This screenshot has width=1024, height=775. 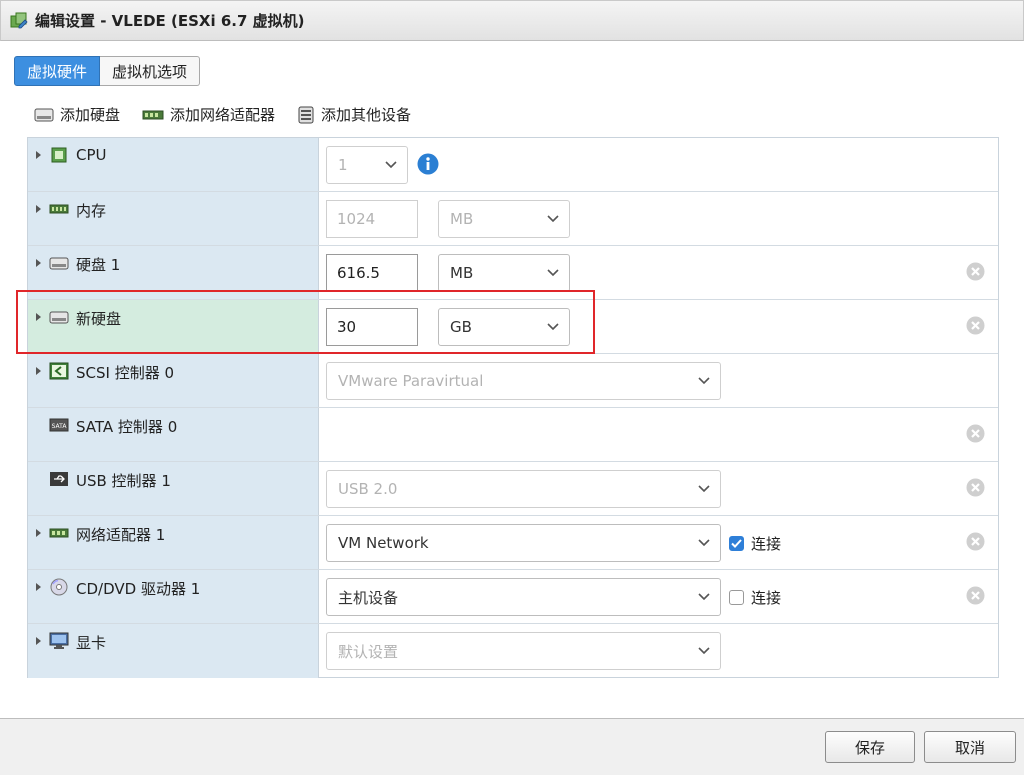 What do you see at coordinates (19, 20) in the screenshot?
I see `vm-edit-icon` at bounding box center [19, 20].